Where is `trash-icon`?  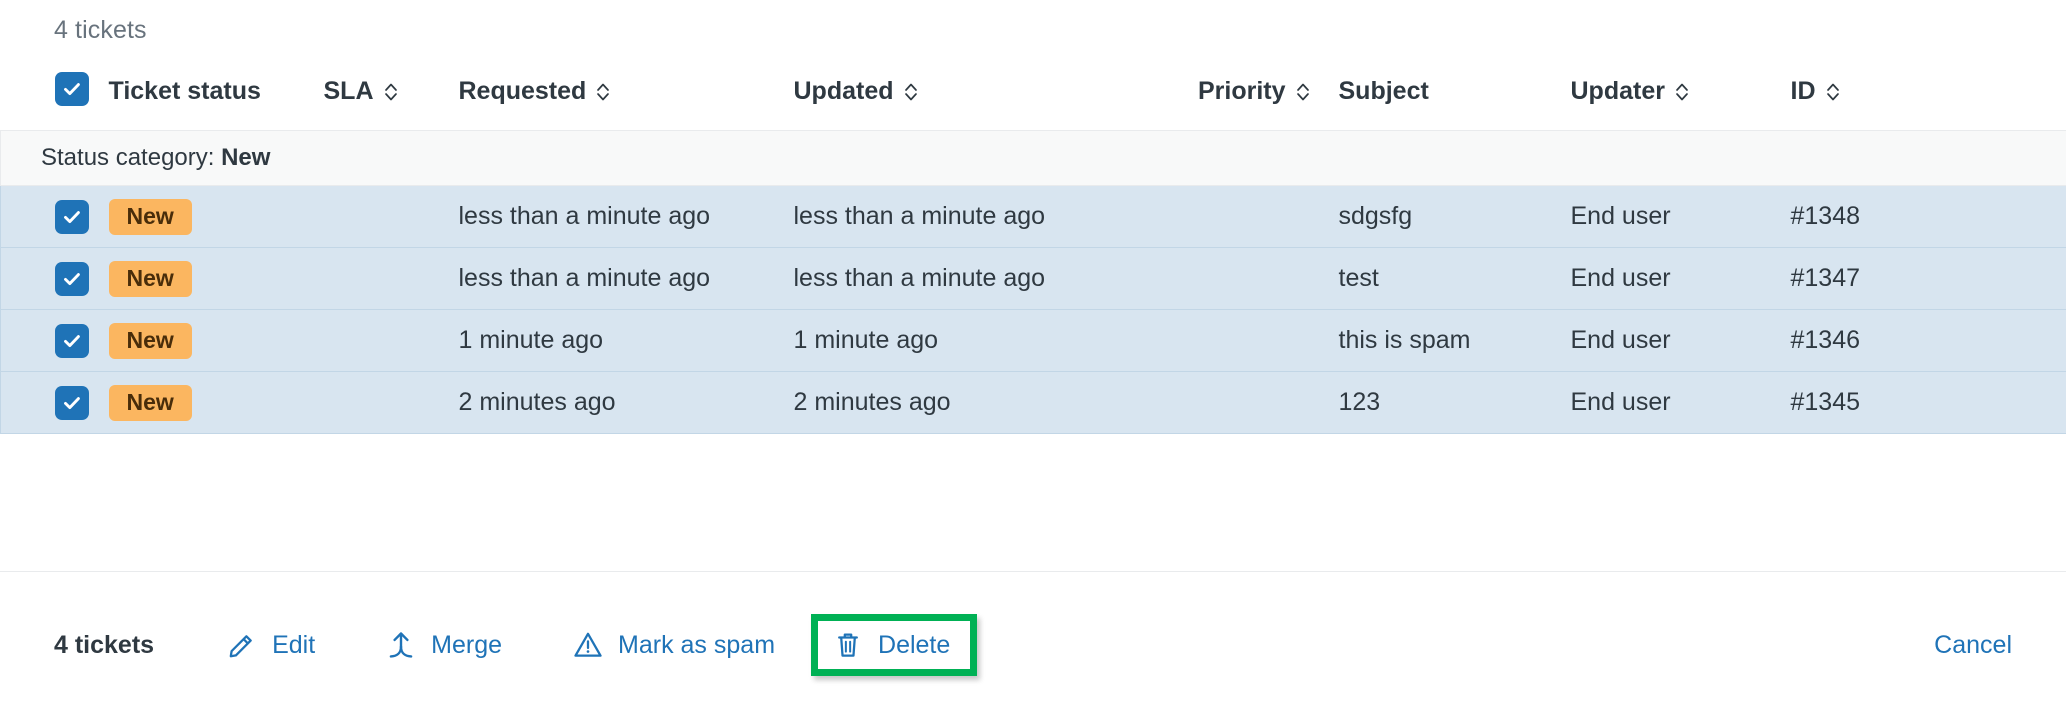
trash-icon is located at coordinates (848, 645).